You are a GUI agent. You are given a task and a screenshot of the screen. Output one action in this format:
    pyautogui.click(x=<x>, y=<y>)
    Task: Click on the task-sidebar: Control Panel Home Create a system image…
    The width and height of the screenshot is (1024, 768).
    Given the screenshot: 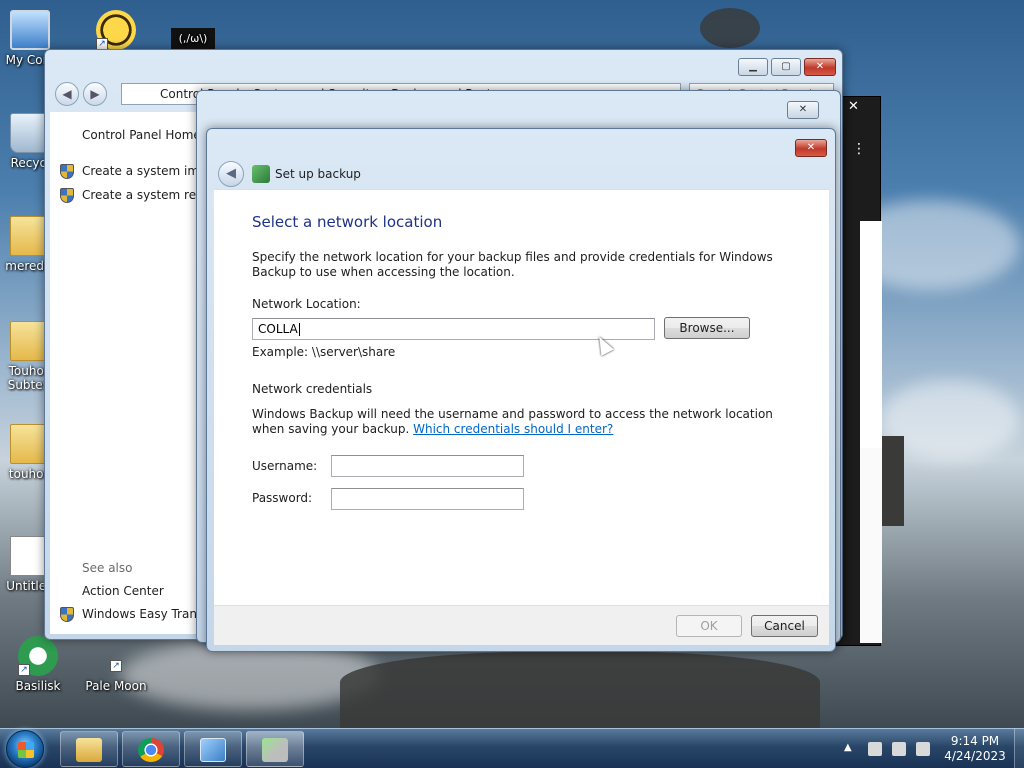 What is the action you would take?
    pyautogui.click(x=148, y=373)
    